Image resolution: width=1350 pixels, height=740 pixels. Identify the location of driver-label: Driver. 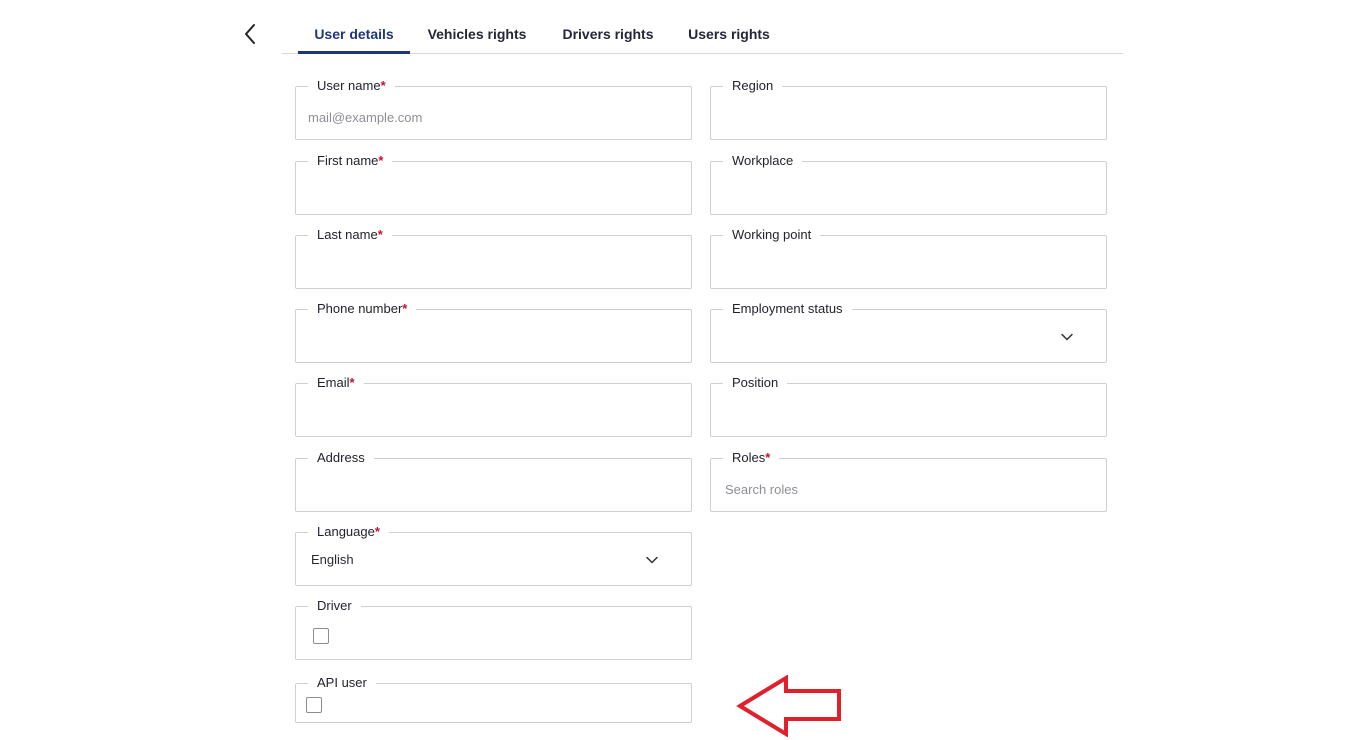
(334, 606).